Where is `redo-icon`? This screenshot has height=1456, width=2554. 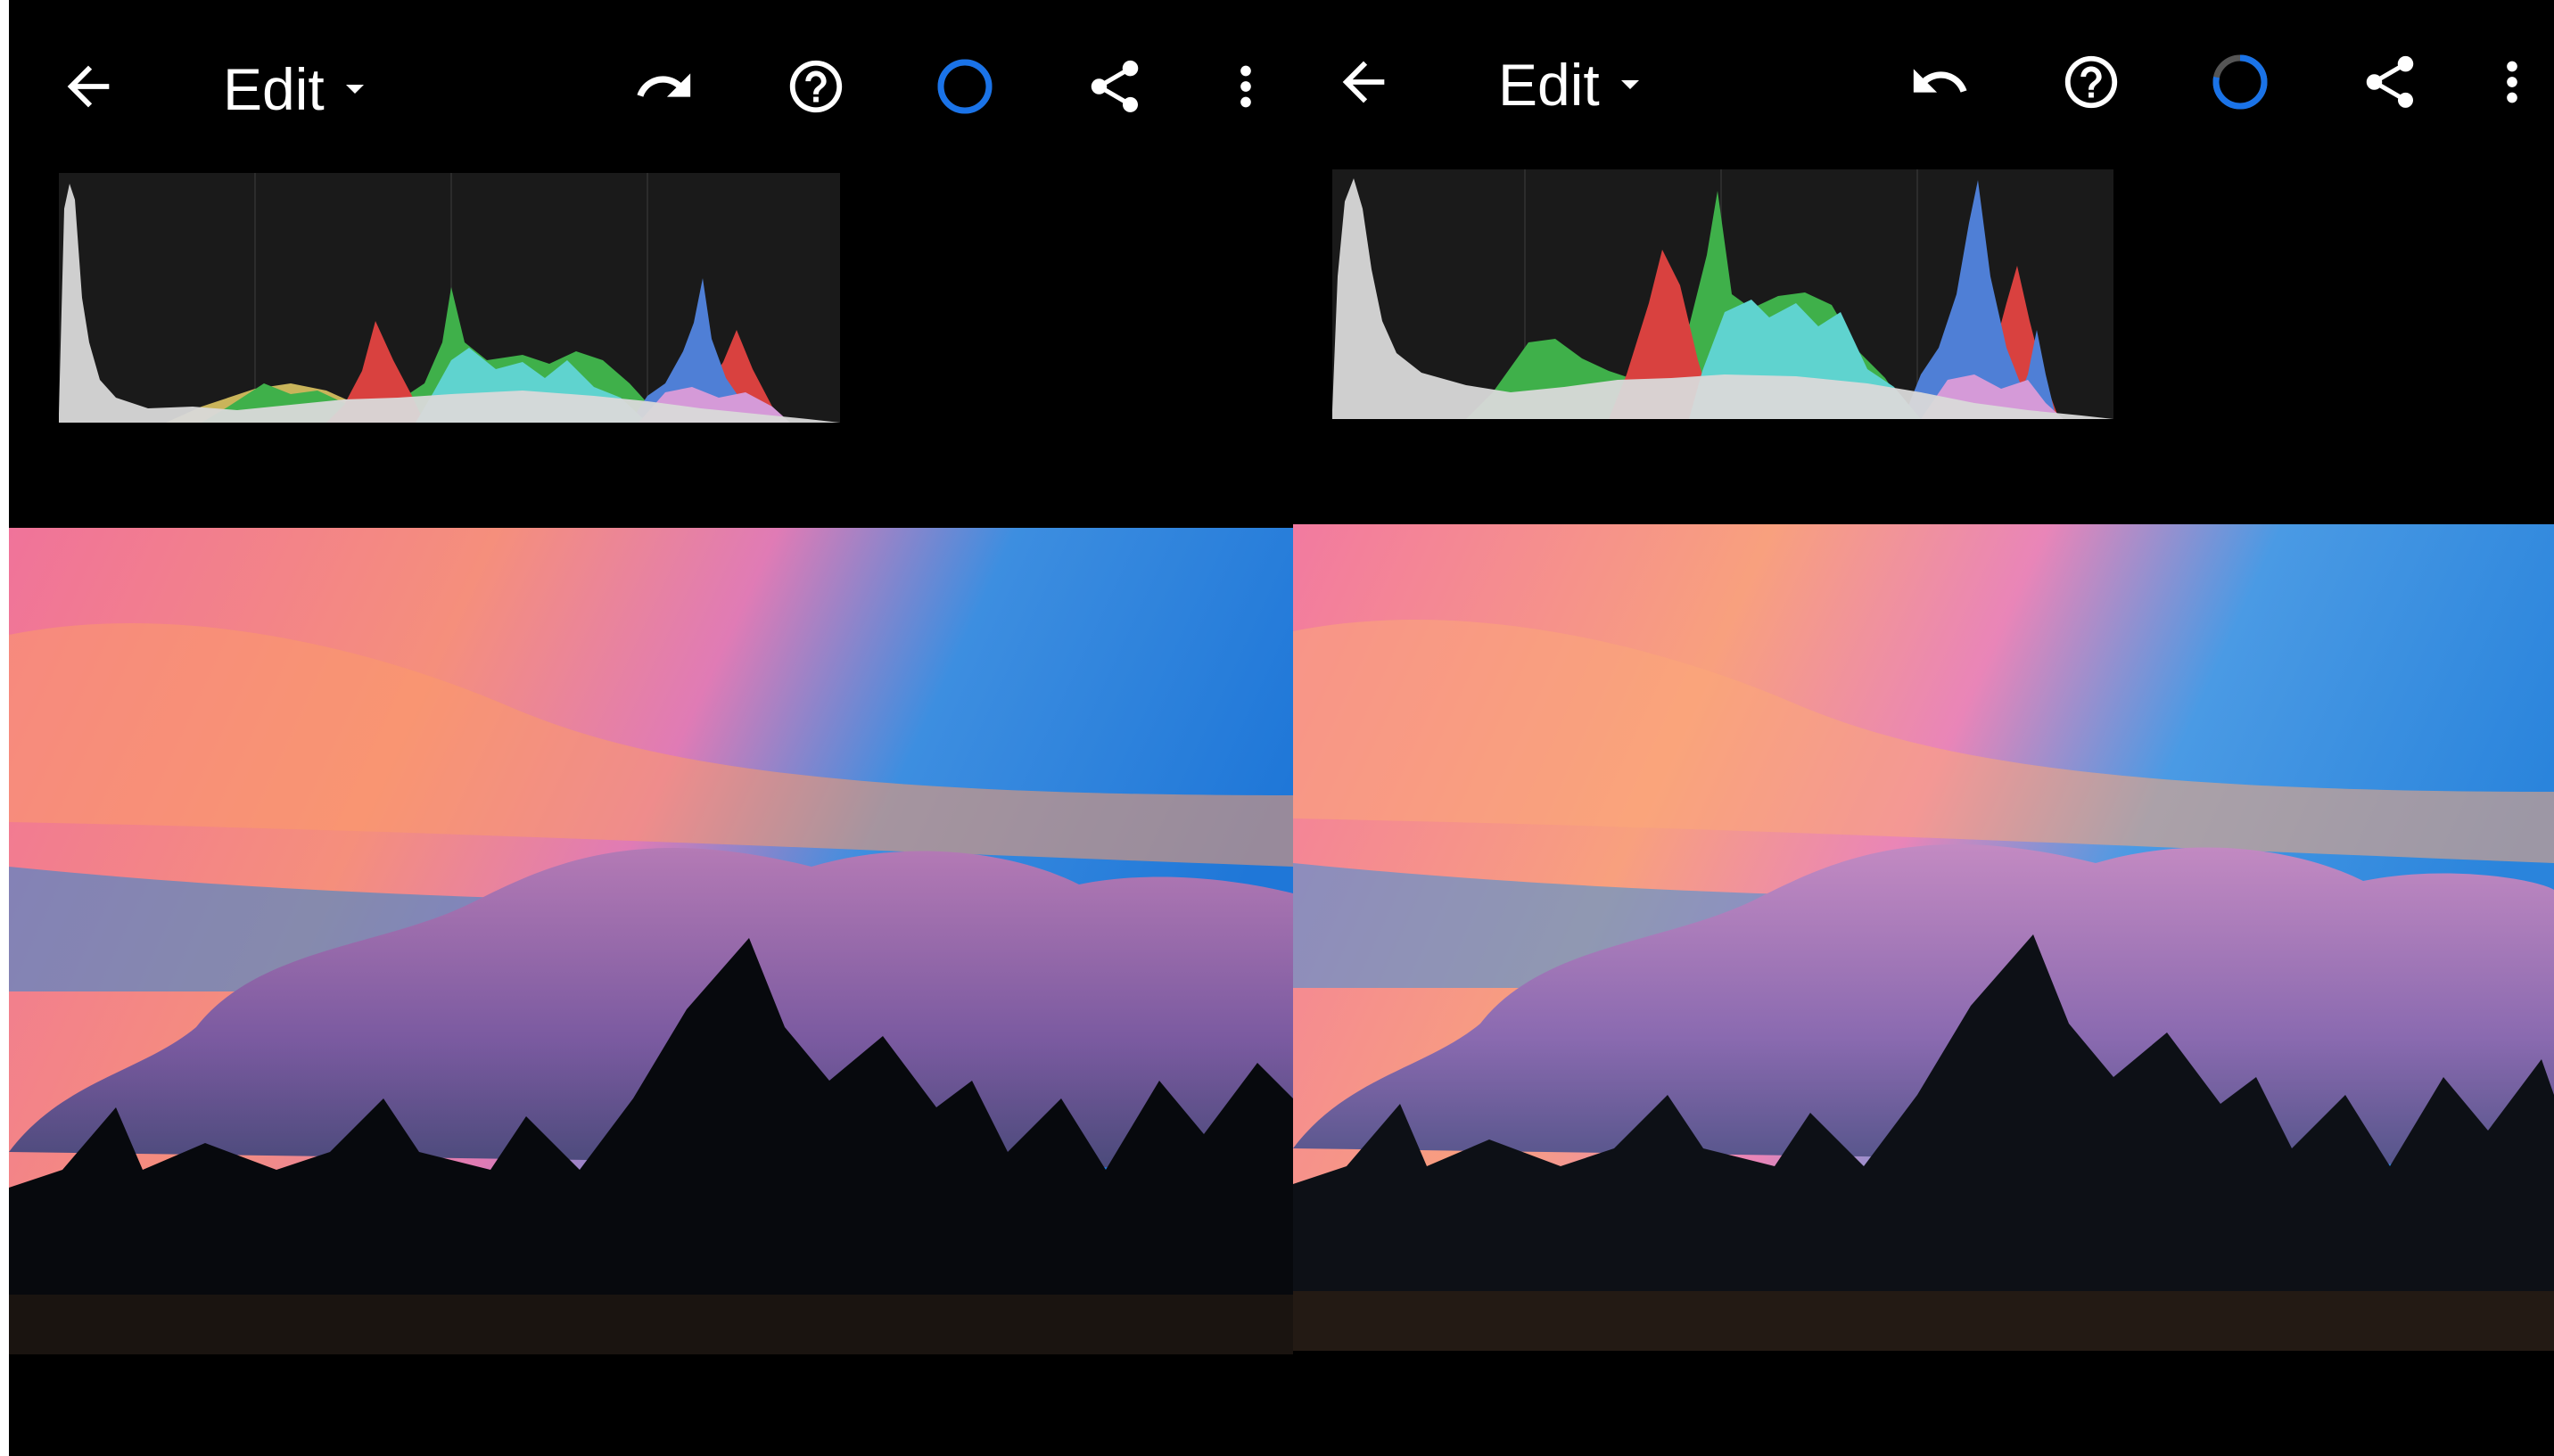
redo-icon is located at coordinates (664, 85).